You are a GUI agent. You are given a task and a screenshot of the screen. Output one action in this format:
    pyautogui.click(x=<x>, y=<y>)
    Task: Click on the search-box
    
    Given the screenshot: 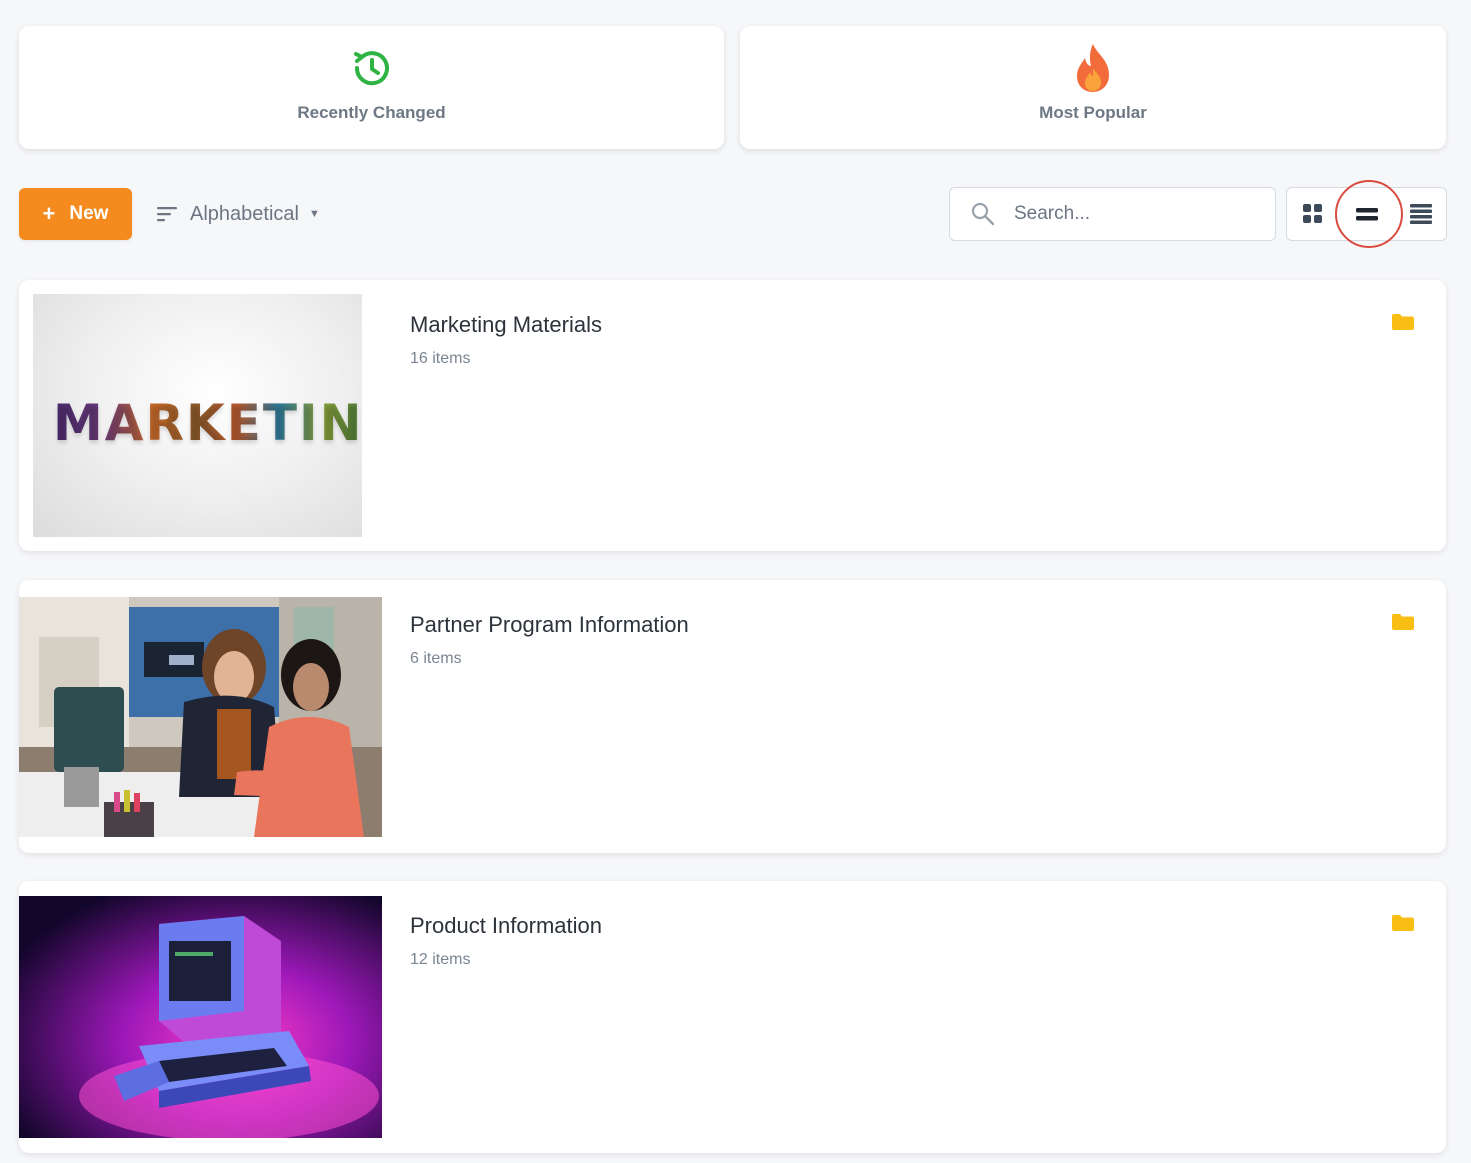 What is the action you would take?
    pyautogui.click(x=1112, y=214)
    